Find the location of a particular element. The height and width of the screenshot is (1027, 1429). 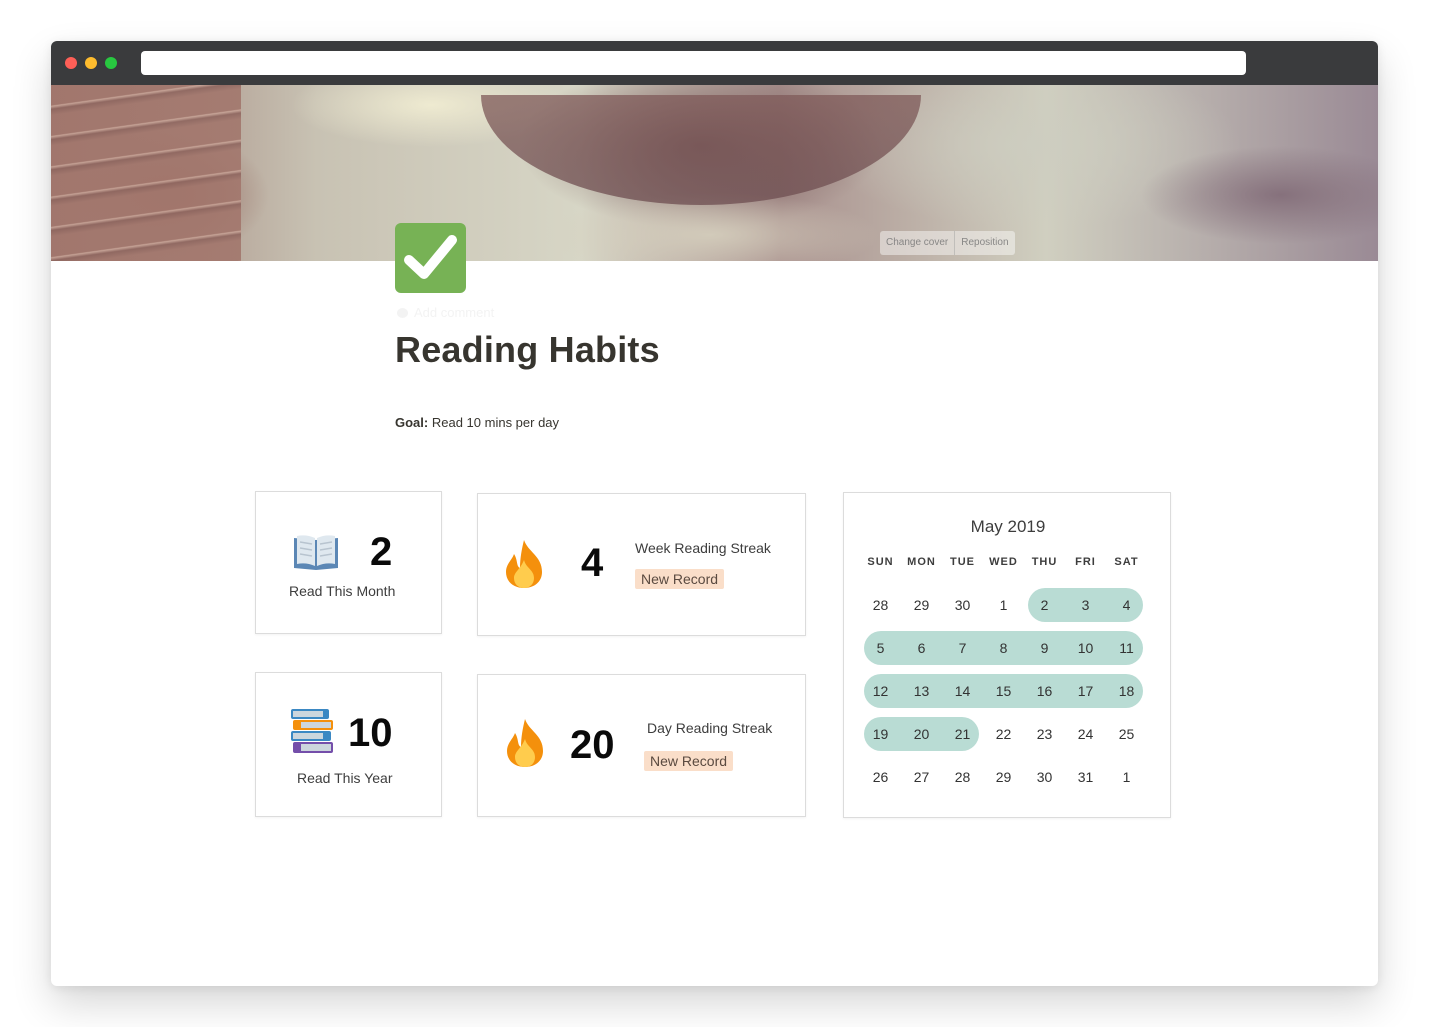

page-title: Reading Habits is located at coordinates (527, 350).